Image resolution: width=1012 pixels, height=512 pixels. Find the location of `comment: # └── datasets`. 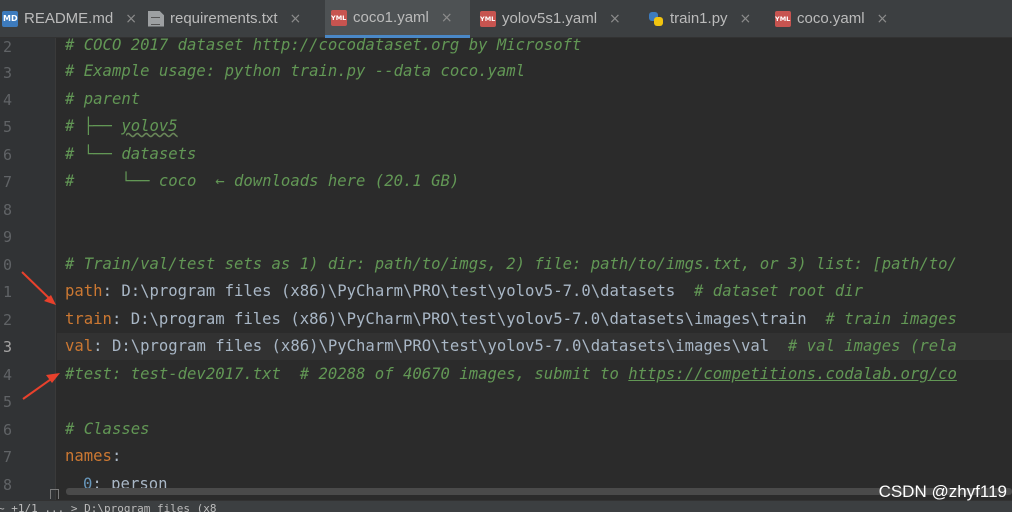

comment: # └── datasets is located at coordinates (131, 154).